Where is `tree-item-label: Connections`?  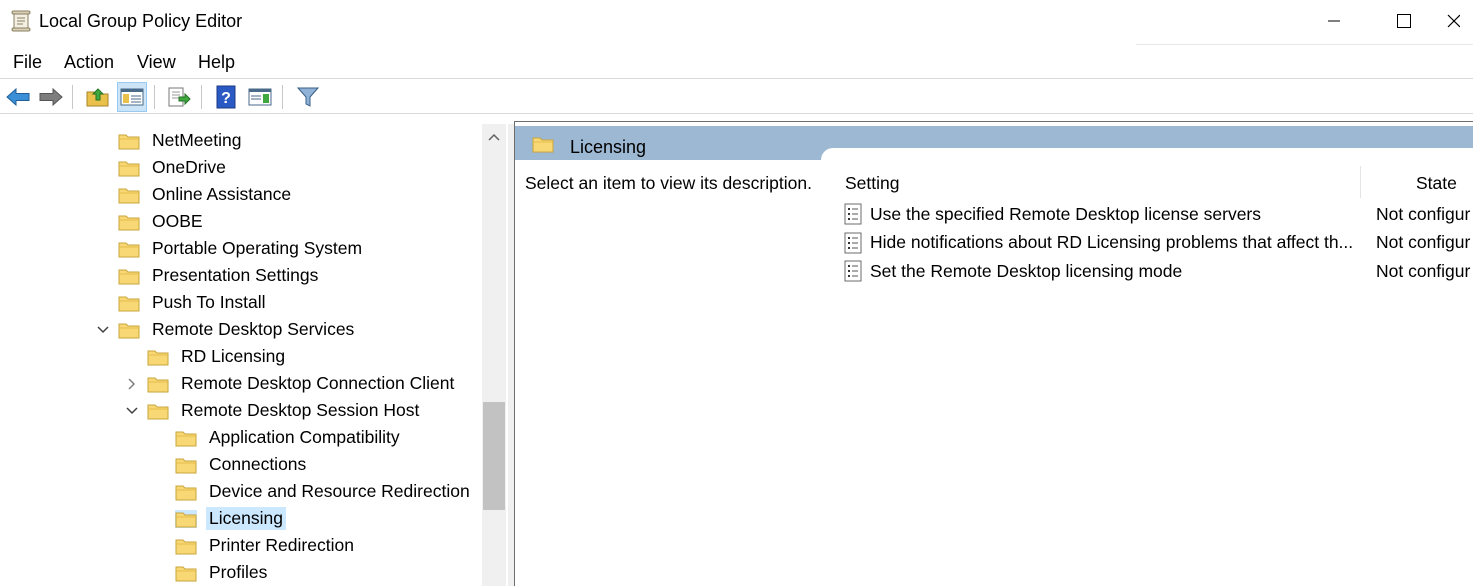 tree-item-label: Connections is located at coordinates (258, 464).